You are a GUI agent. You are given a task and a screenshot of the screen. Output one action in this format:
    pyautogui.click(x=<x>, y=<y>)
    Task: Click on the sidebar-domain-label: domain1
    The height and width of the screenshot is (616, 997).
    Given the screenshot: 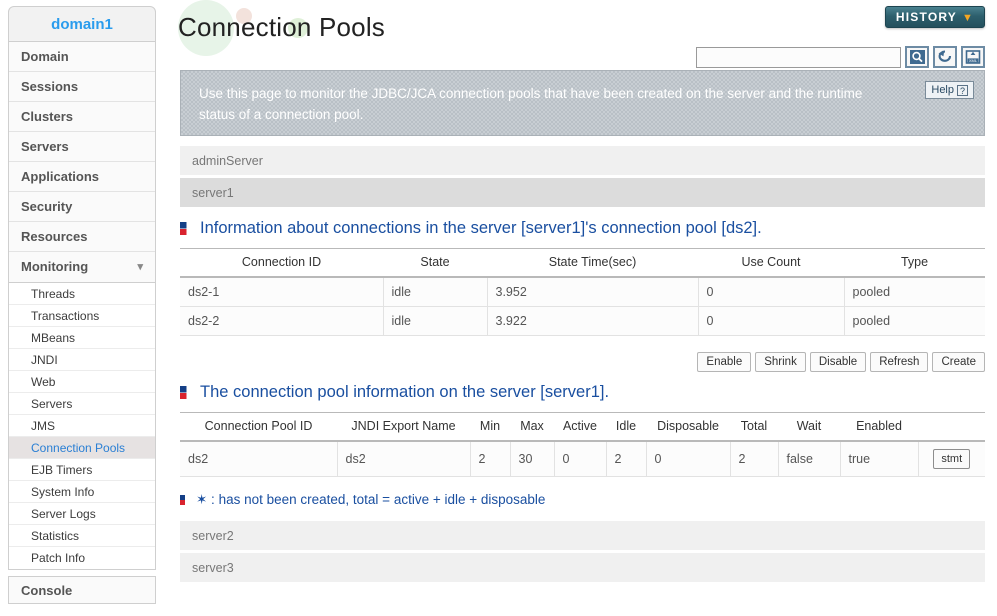 What is the action you would take?
    pyautogui.click(x=82, y=24)
    